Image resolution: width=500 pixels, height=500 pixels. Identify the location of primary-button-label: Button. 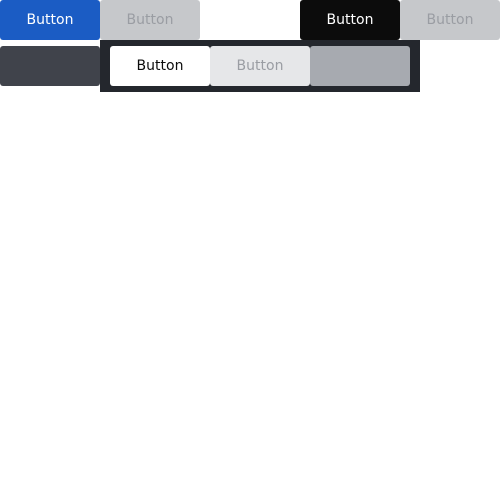
(50, 20).